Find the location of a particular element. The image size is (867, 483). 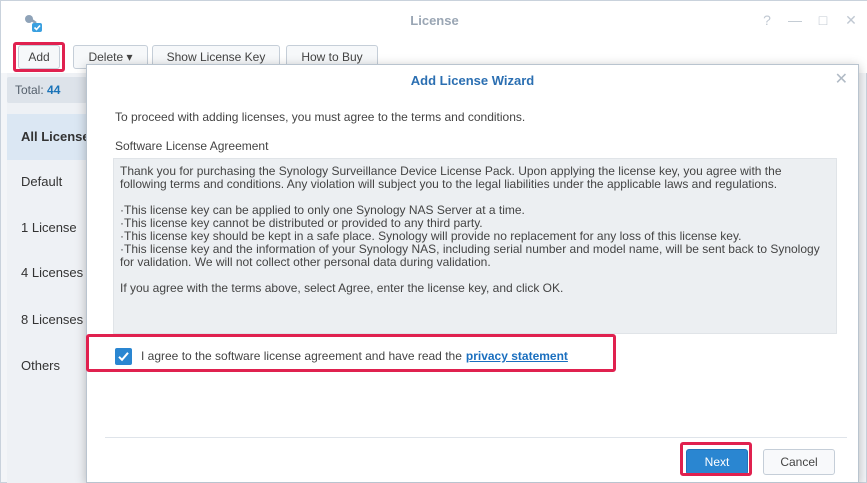

help-icon: ? is located at coordinates (767, 20).